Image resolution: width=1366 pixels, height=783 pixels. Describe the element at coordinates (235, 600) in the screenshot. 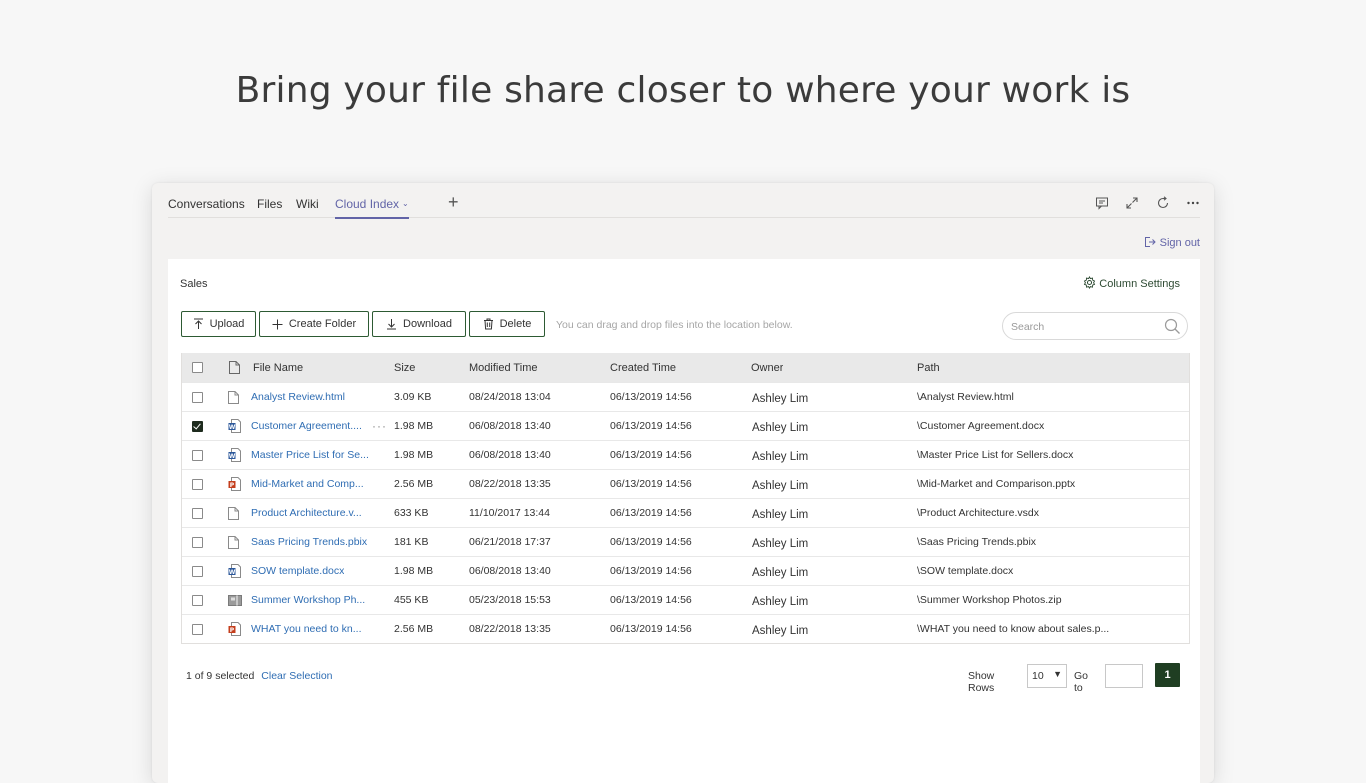

I see `zip-archive-icon` at that location.